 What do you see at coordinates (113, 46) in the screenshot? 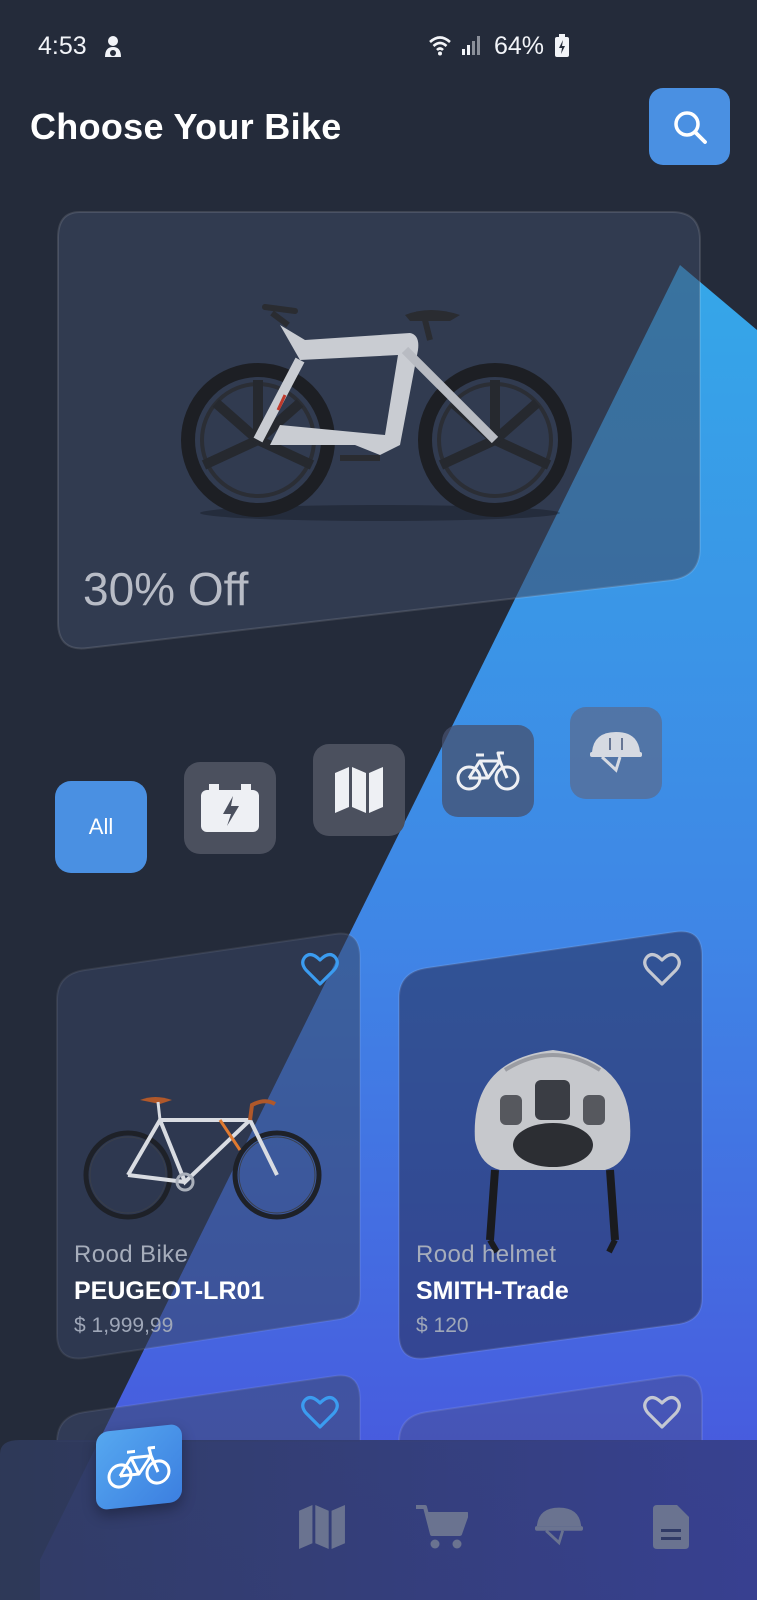
I see `user-status-icon` at bounding box center [113, 46].